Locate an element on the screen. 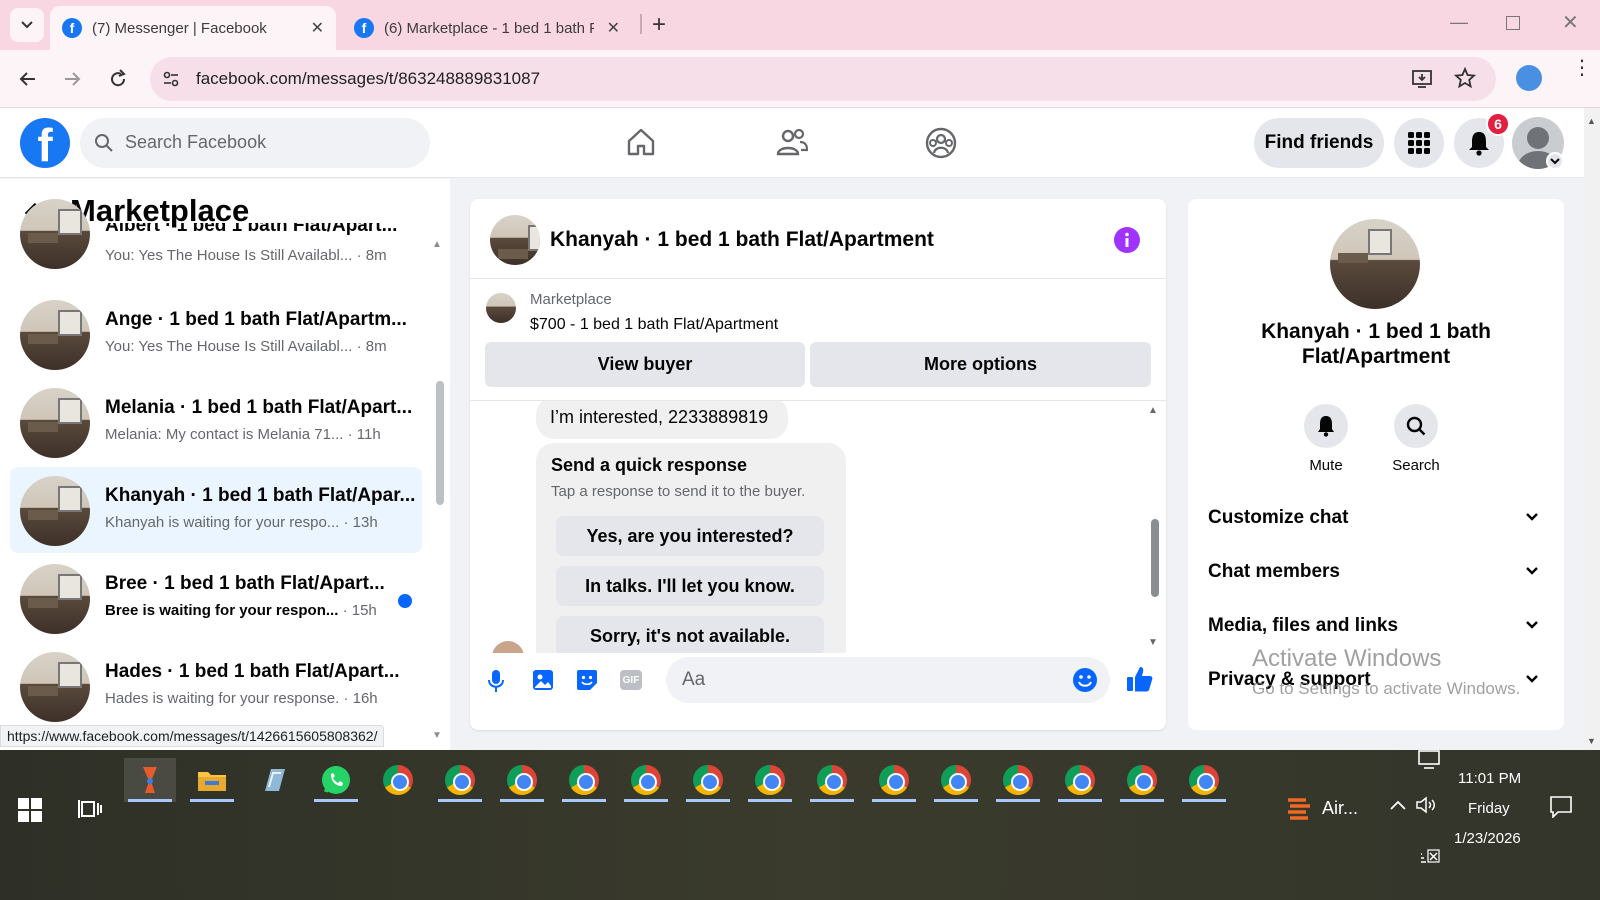 The image size is (1600, 900). chat-title: Khanyah · 1 bed 1 bath Flat/Apartment is located at coordinates (742, 240).